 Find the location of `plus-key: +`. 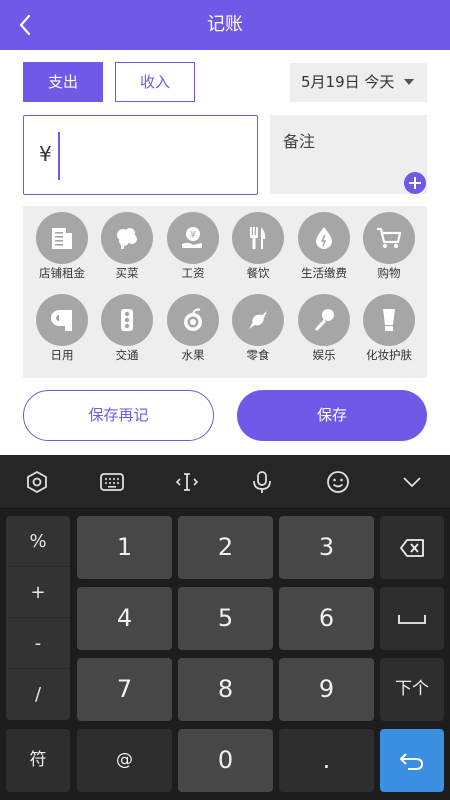

plus-key: + is located at coordinates (38, 592).